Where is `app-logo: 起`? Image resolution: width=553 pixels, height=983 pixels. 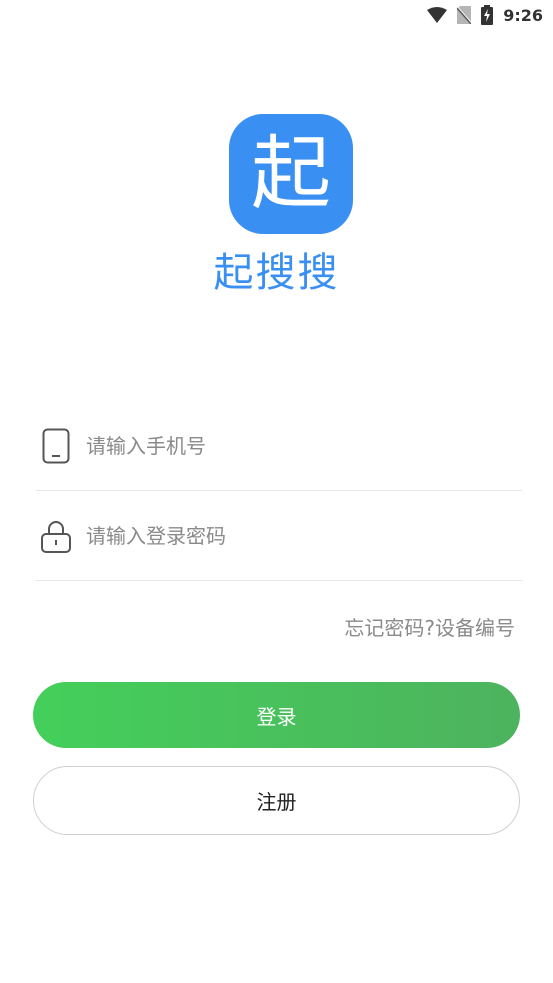
app-logo: 起 is located at coordinates (291, 174).